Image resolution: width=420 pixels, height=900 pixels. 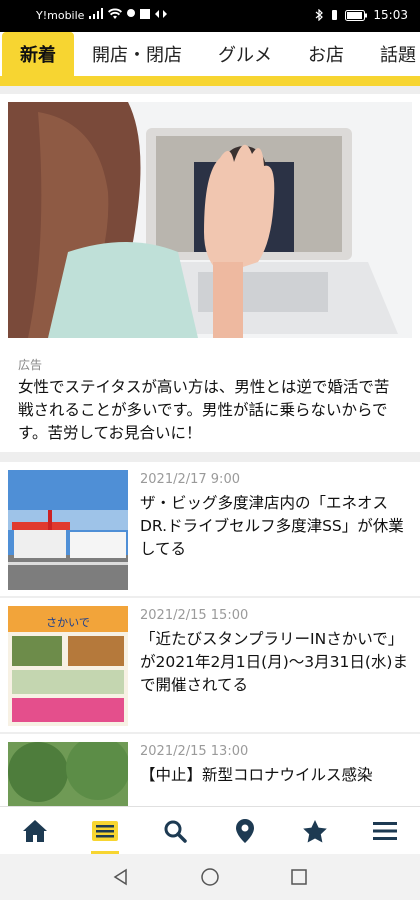 I want to click on carrier-label: Y!mobile, so click(x=60, y=15).